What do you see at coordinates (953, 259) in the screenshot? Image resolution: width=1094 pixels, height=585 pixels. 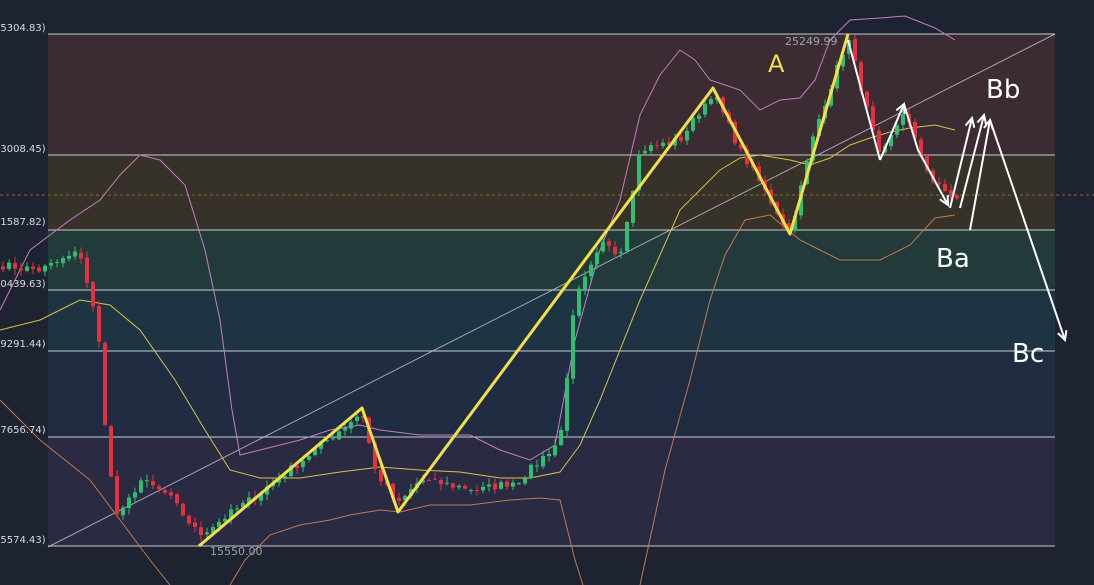 I see `wave-label-ba: Ba` at bounding box center [953, 259].